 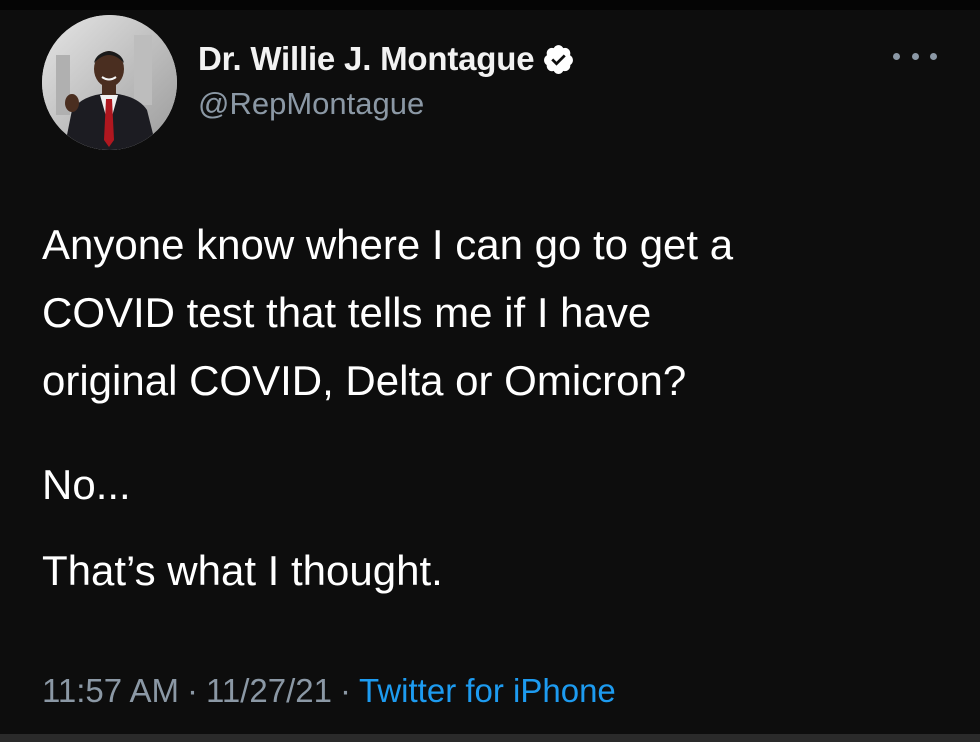 I want to click on tweet-date: 11/27/21, so click(x=269, y=691).